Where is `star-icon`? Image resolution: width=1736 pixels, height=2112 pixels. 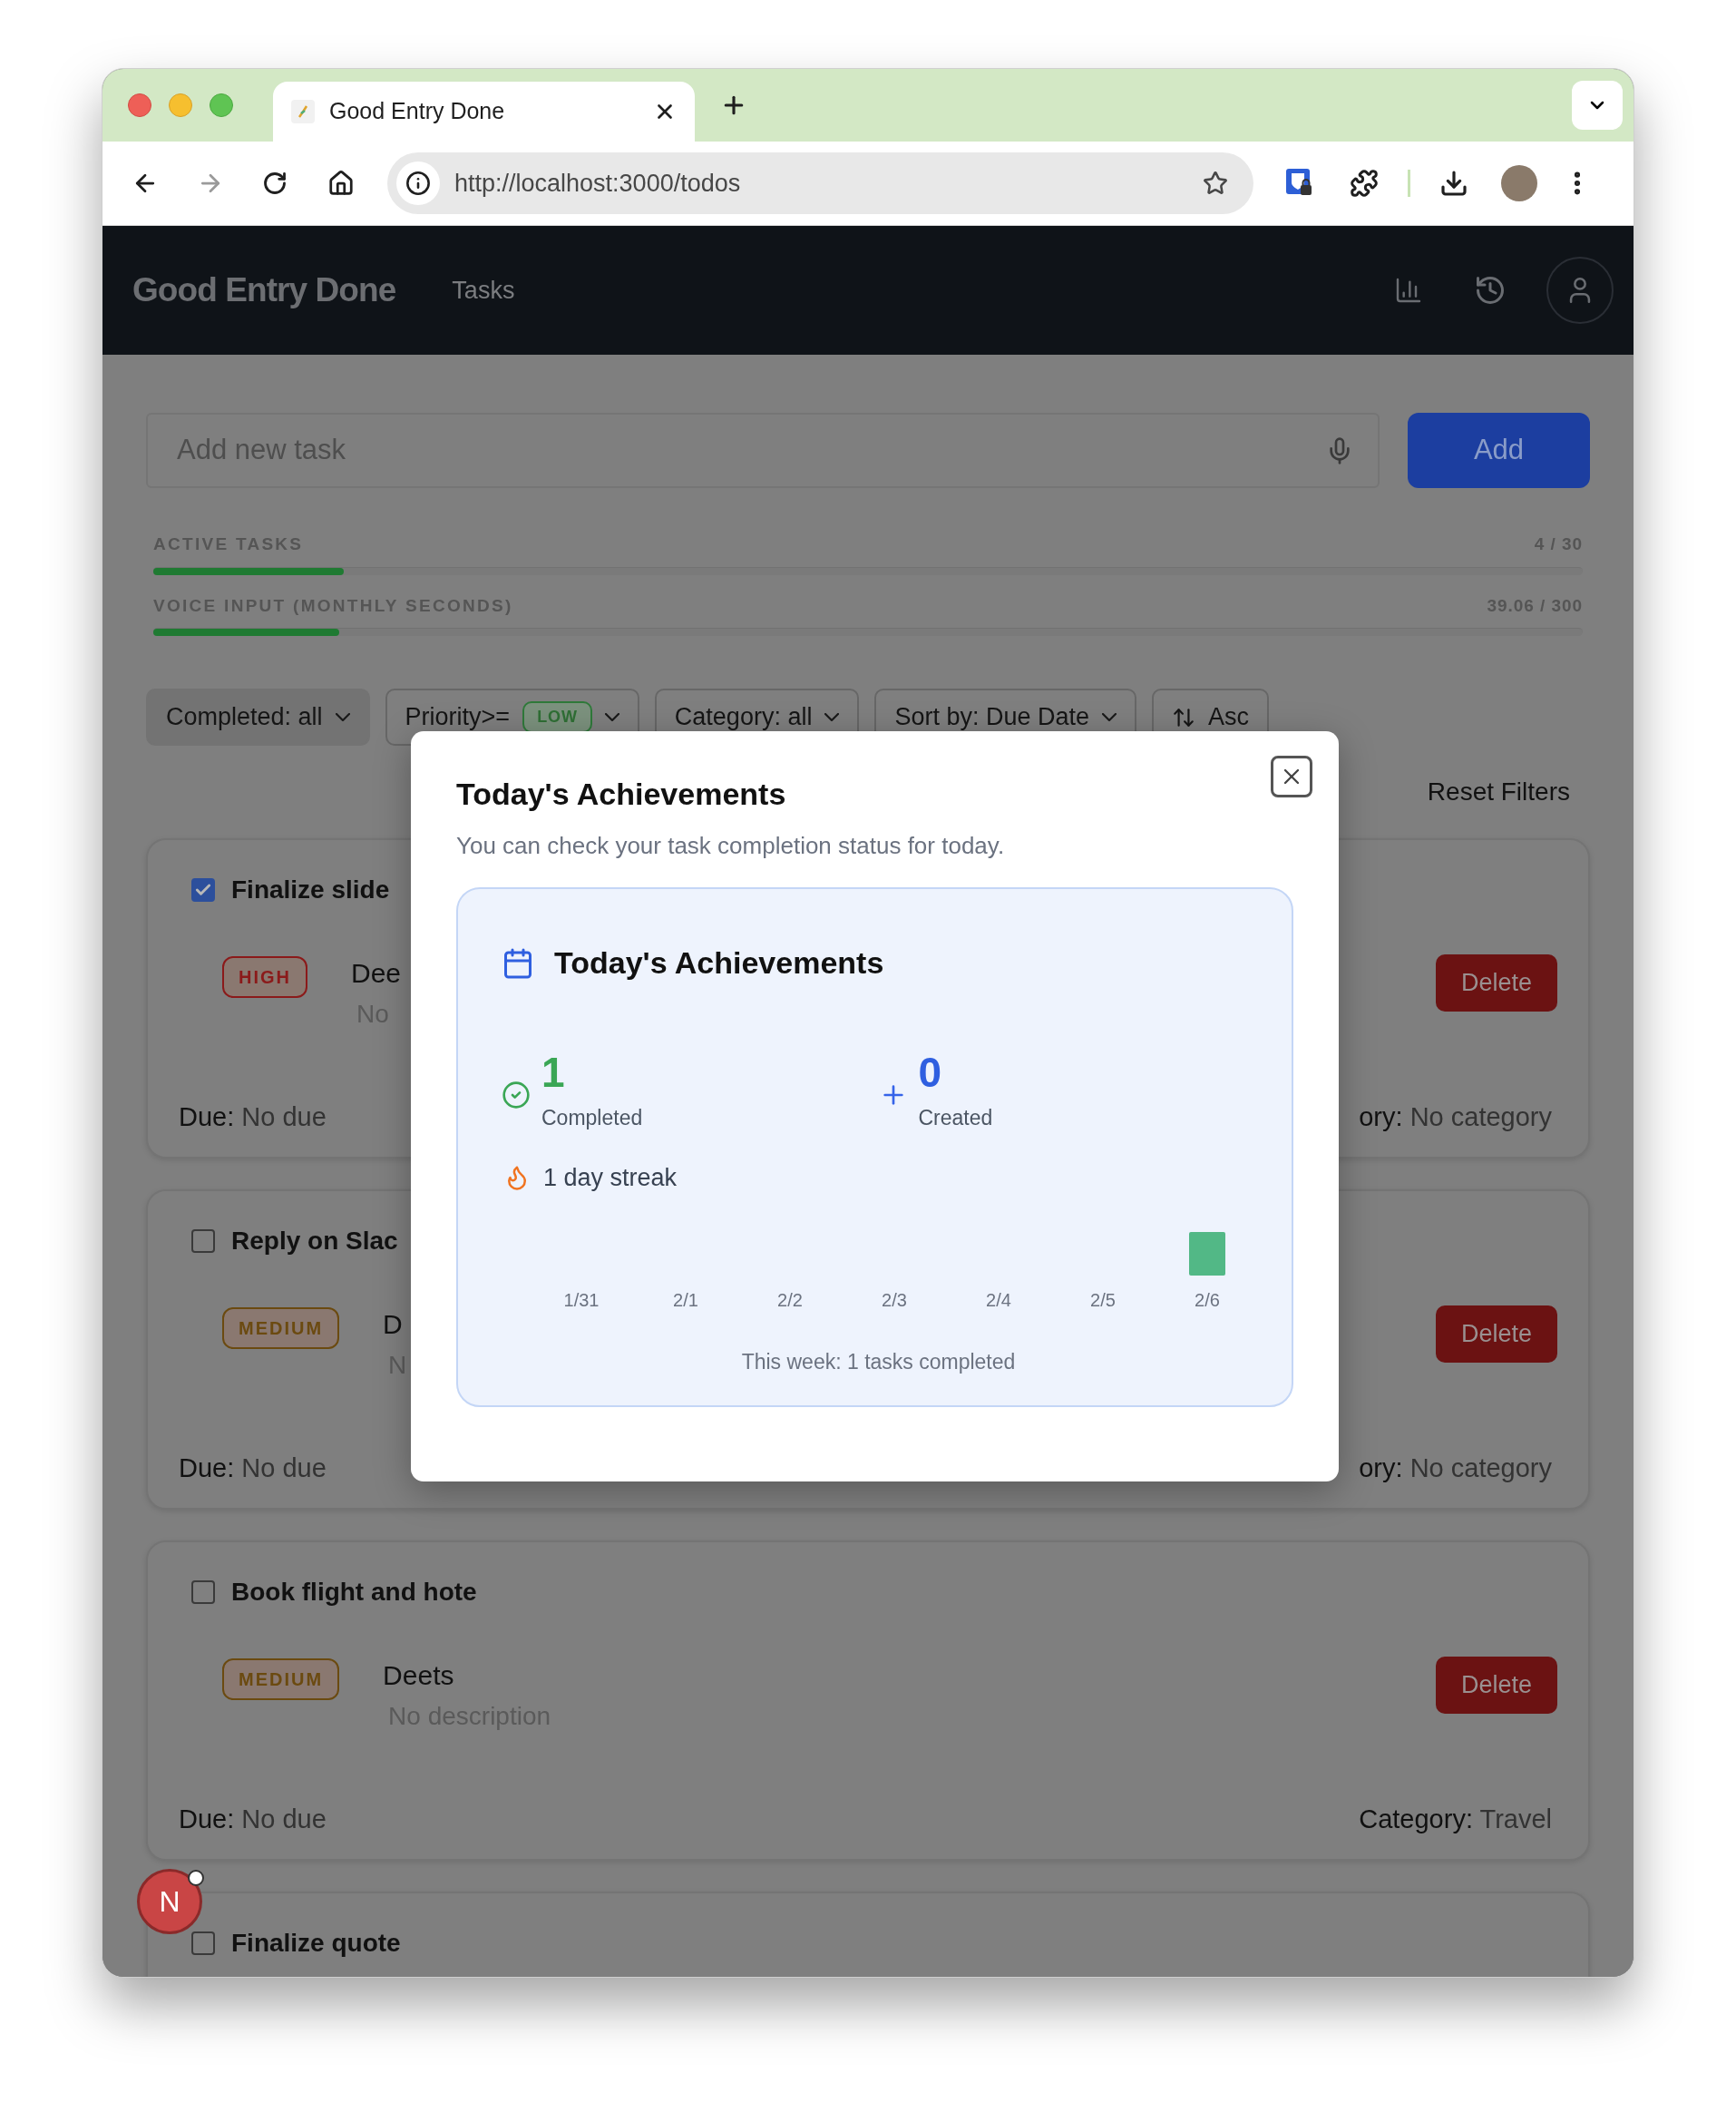
star-icon is located at coordinates (1215, 183).